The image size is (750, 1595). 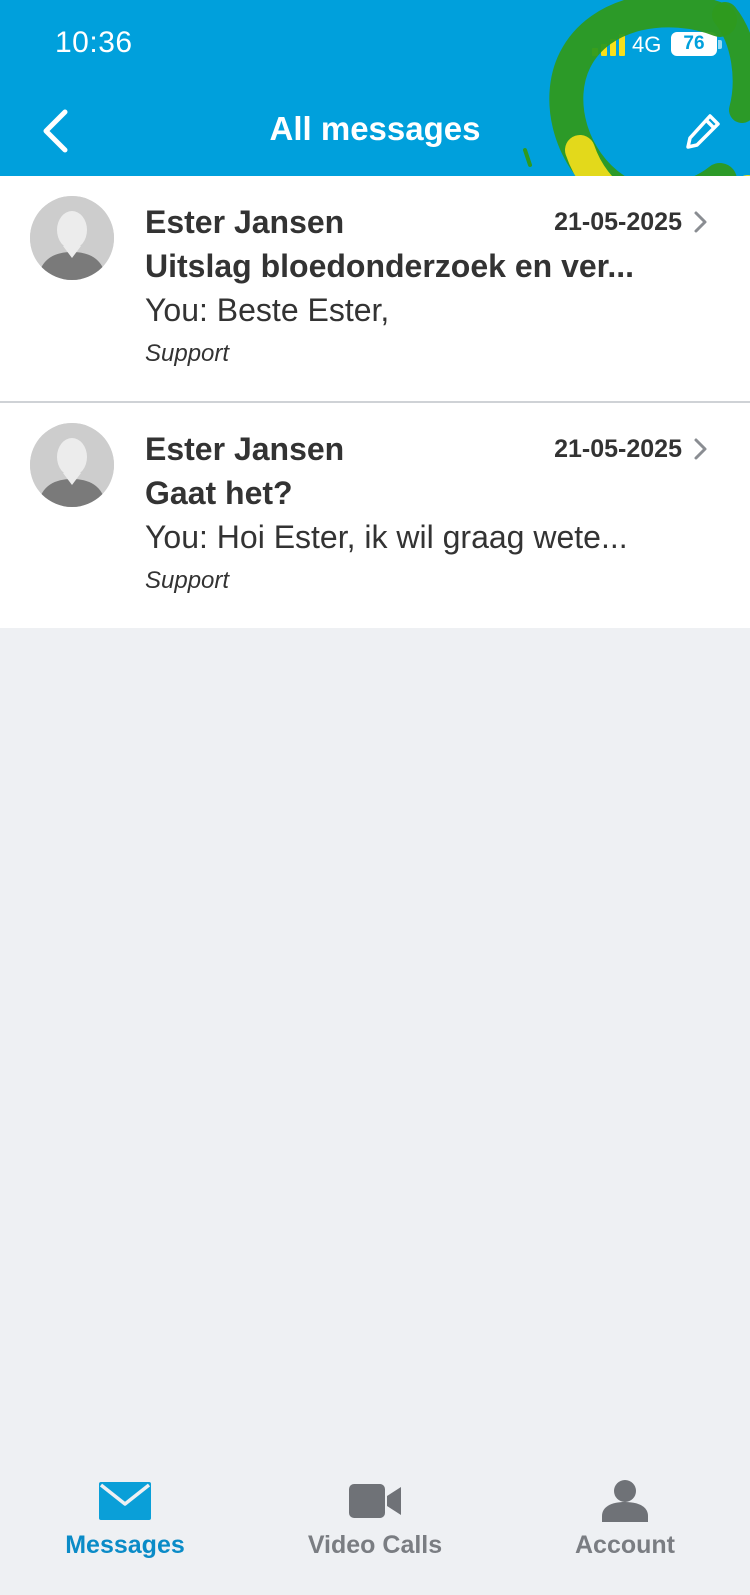 I want to click on network-type: 4G, so click(x=647, y=44).